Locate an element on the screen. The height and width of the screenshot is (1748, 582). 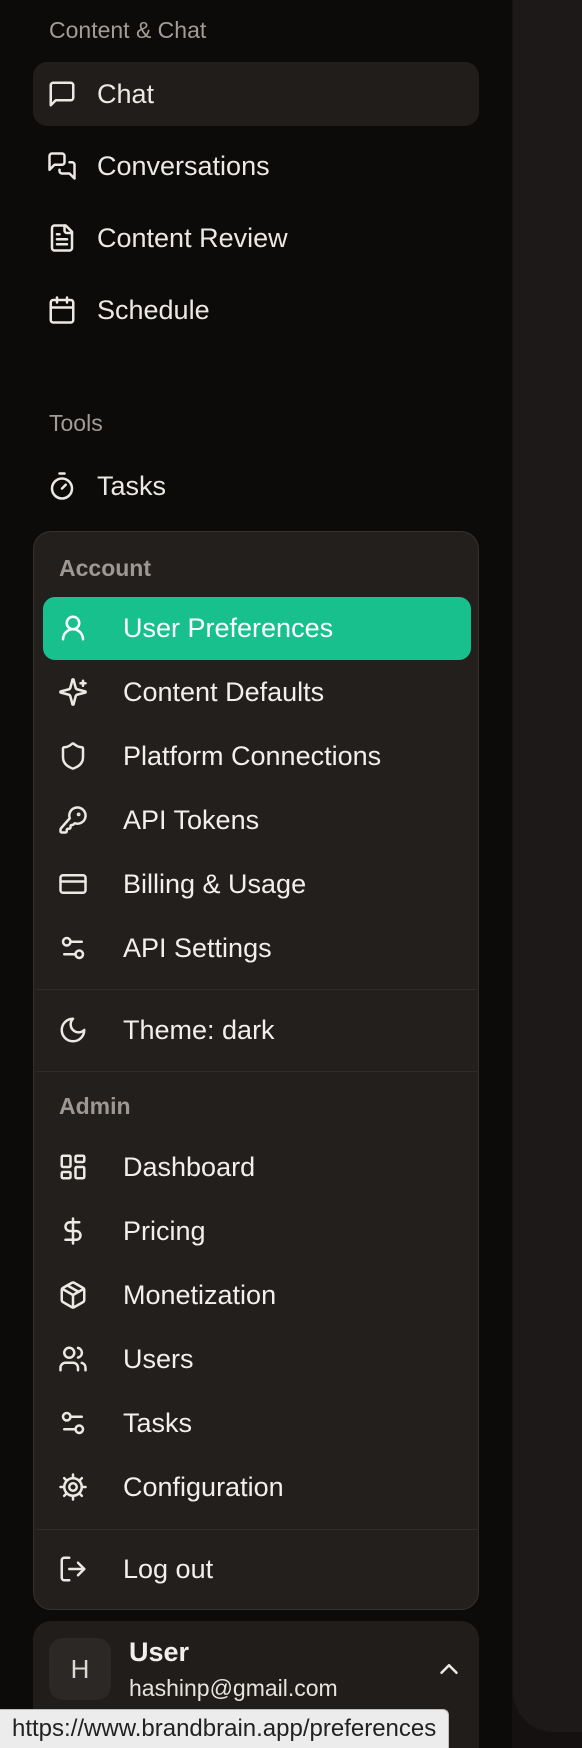
sidebar-item-label: Conversations is located at coordinates (183, 165).